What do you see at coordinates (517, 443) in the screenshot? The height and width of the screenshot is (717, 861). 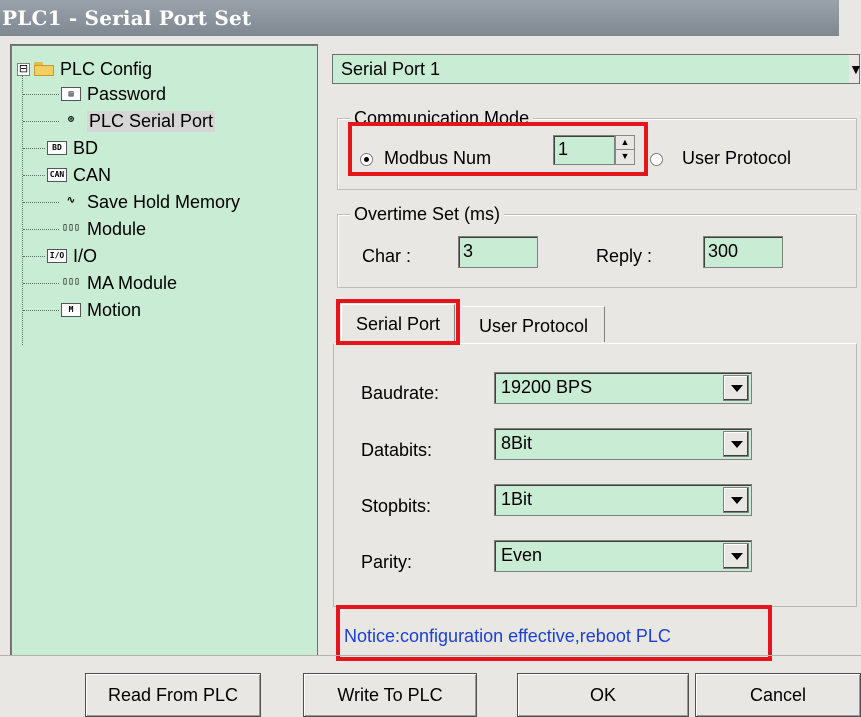 I see `databits-value: 8Bit` at bounding box center [517, 443].